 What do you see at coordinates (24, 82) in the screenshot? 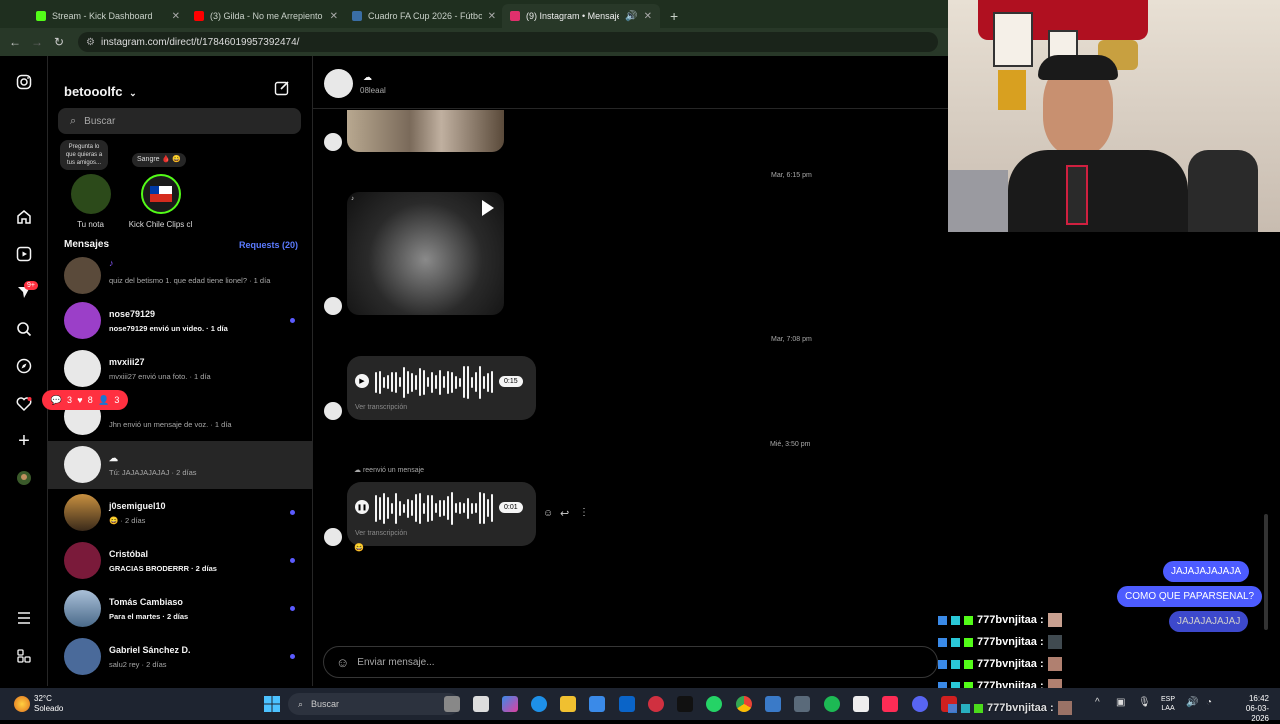
I see `instagram-icon` at bounding box center [24, 82].